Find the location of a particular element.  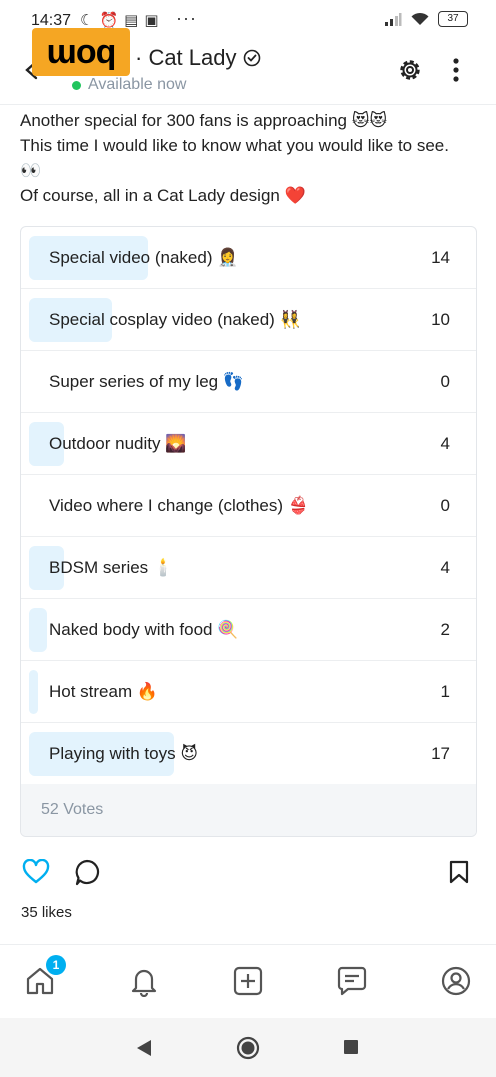

online-dot is located at coordinates (76, 85).